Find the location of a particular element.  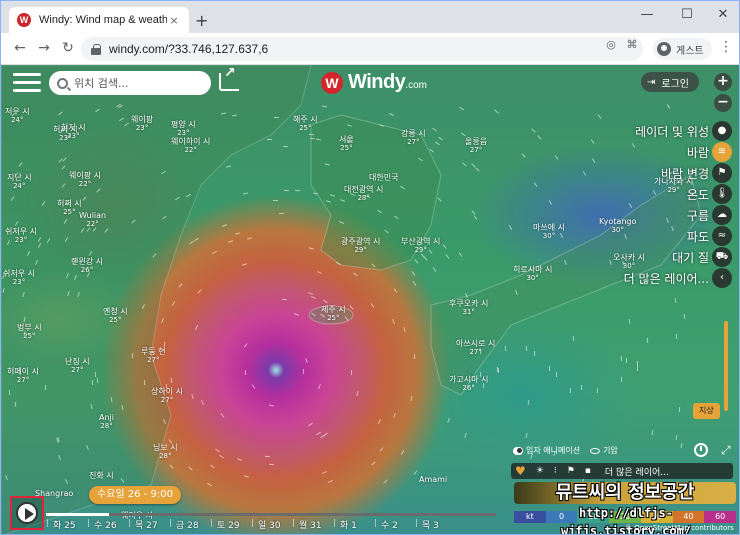

browser-menu-icon: ⋮ is located at coordinates (726, 47).